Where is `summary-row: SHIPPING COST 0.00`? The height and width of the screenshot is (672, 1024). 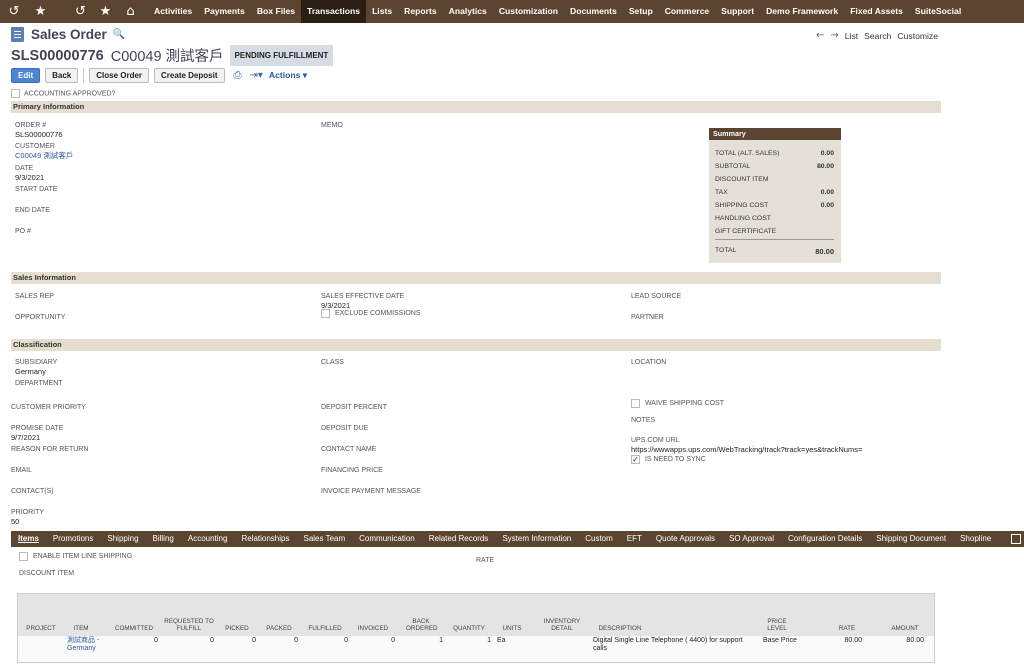 summary-row: SHIPPING COST 0.00 is located at coordinates (774, 205).